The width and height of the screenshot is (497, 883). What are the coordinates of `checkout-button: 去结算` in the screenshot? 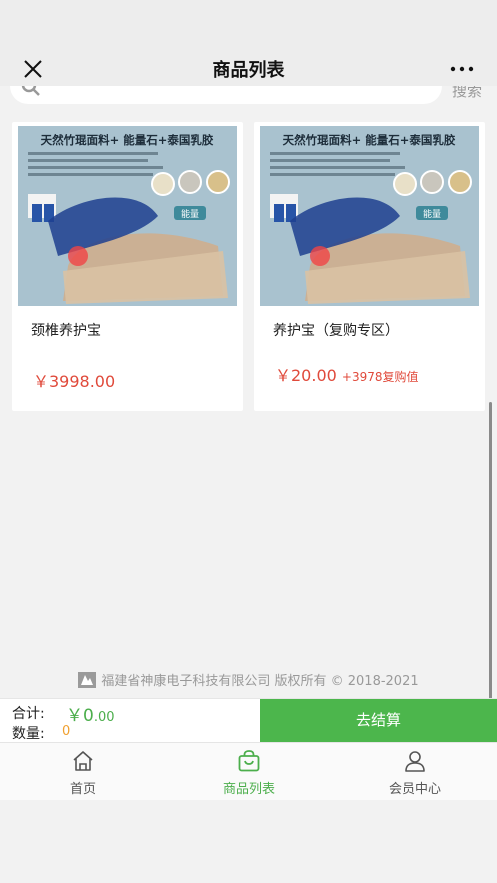 It's located at (378, 720).